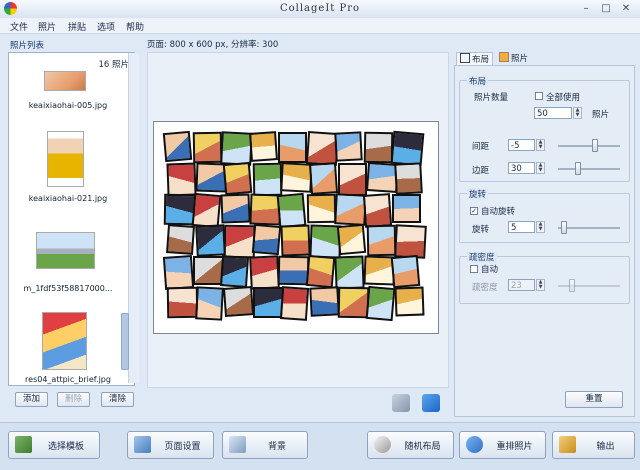 The width and height of the screenshot is (640, 470). Describe the element at coordinates (19, 26) in the screenshot. I see `menu-file: 文件` at that location.